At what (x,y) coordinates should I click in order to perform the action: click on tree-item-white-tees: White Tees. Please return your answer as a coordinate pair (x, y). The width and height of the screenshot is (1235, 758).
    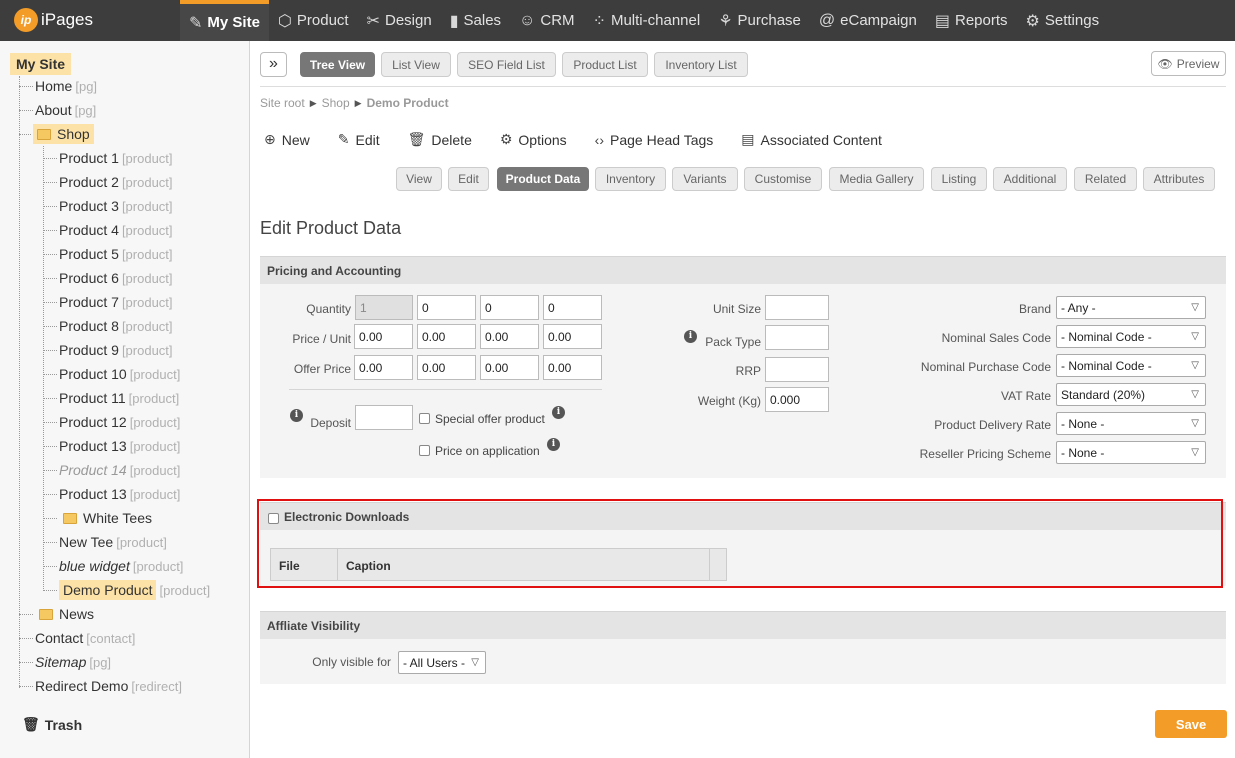
    Looking at the image, I should click on (97, 518).